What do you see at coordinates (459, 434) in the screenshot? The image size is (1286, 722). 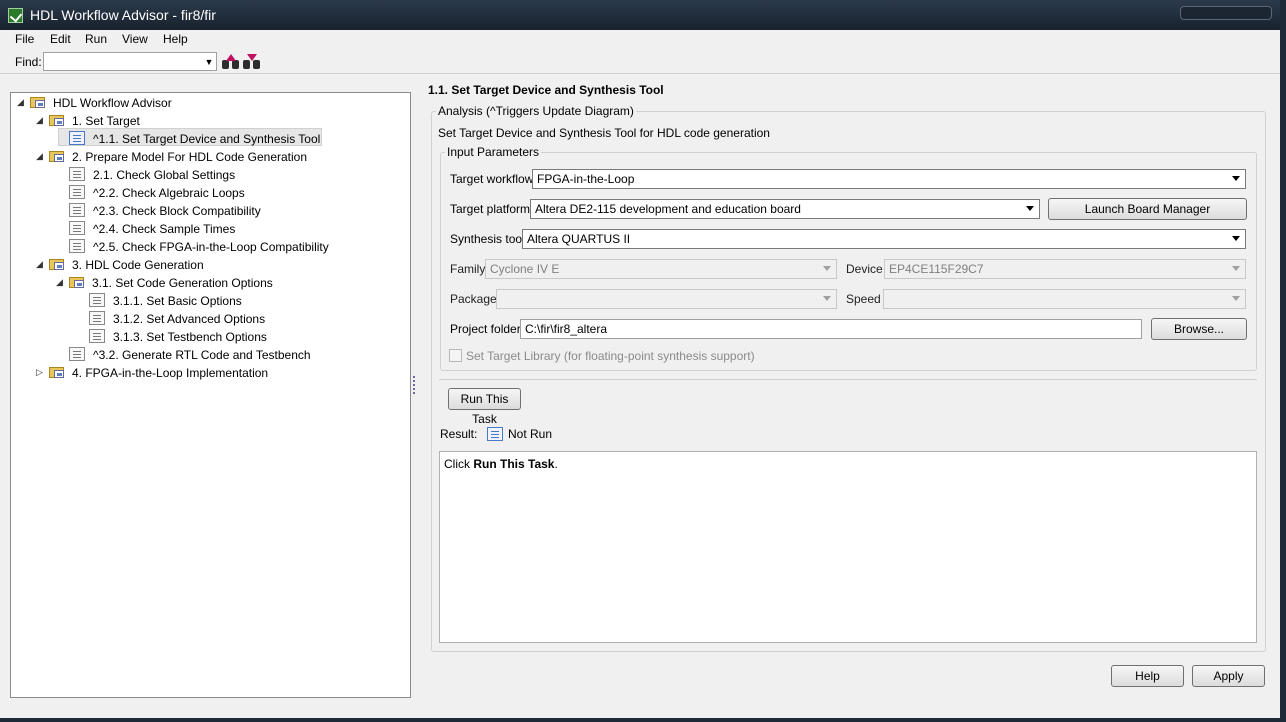 I see `result-label: Result:` at bounding box center [459, 434].